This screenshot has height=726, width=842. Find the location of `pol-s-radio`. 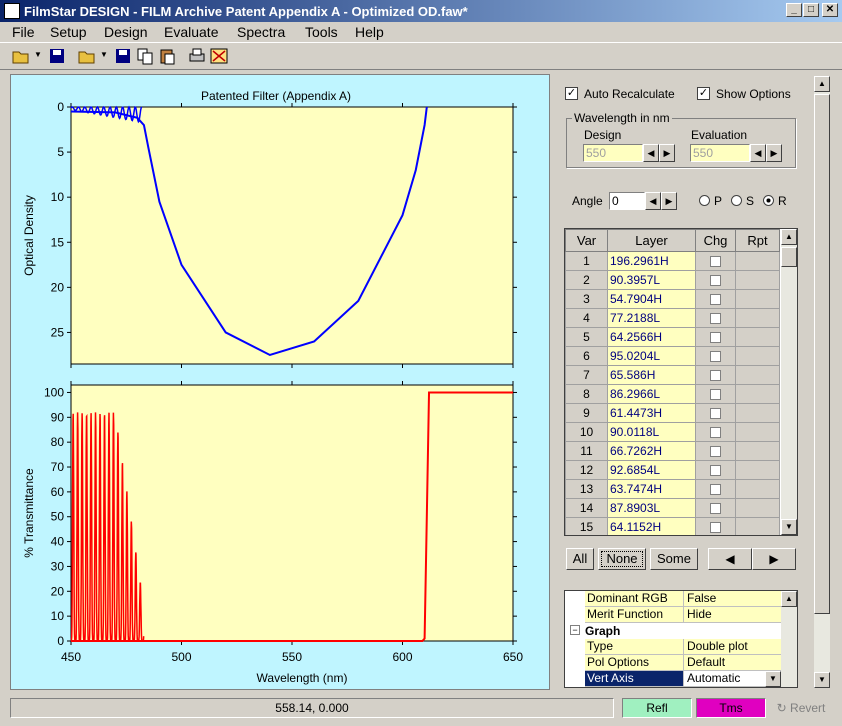

pol-s-radio is located at coordinates (736, 200).